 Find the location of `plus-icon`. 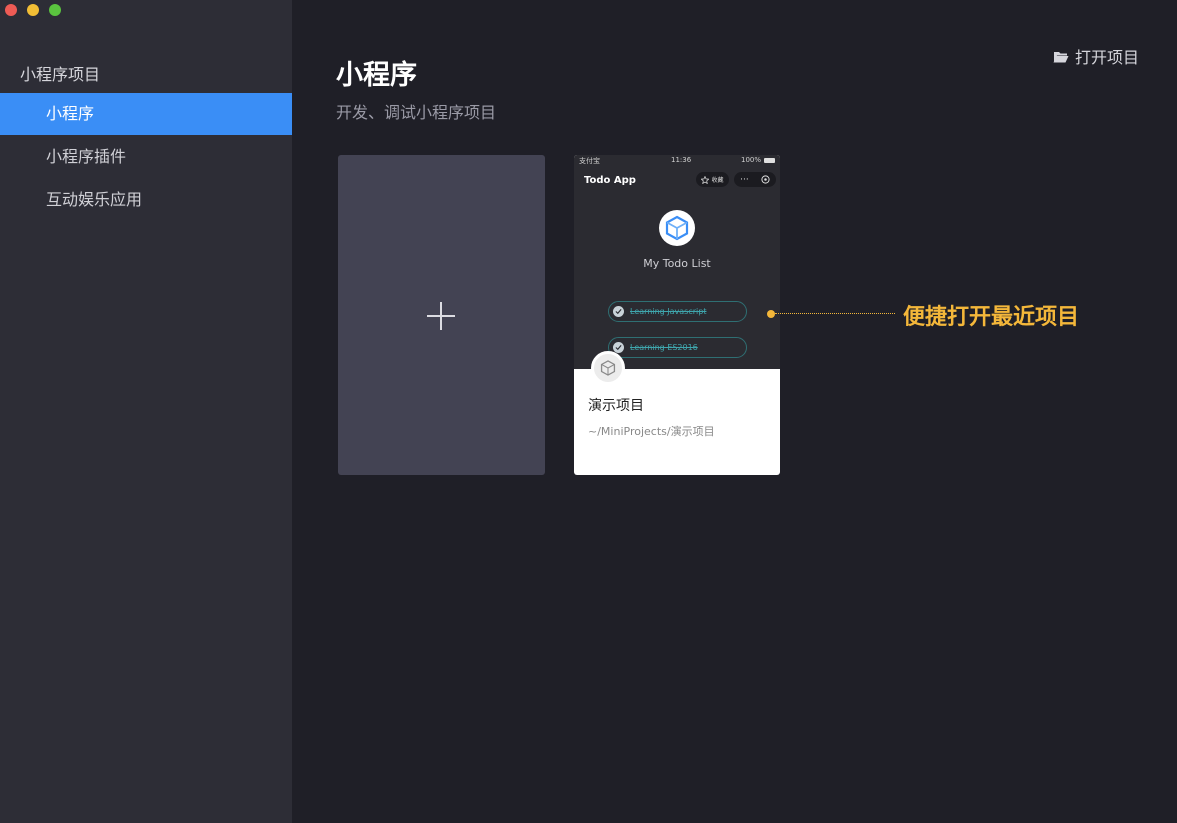

plus-icon is located at coordinates (441, 316).